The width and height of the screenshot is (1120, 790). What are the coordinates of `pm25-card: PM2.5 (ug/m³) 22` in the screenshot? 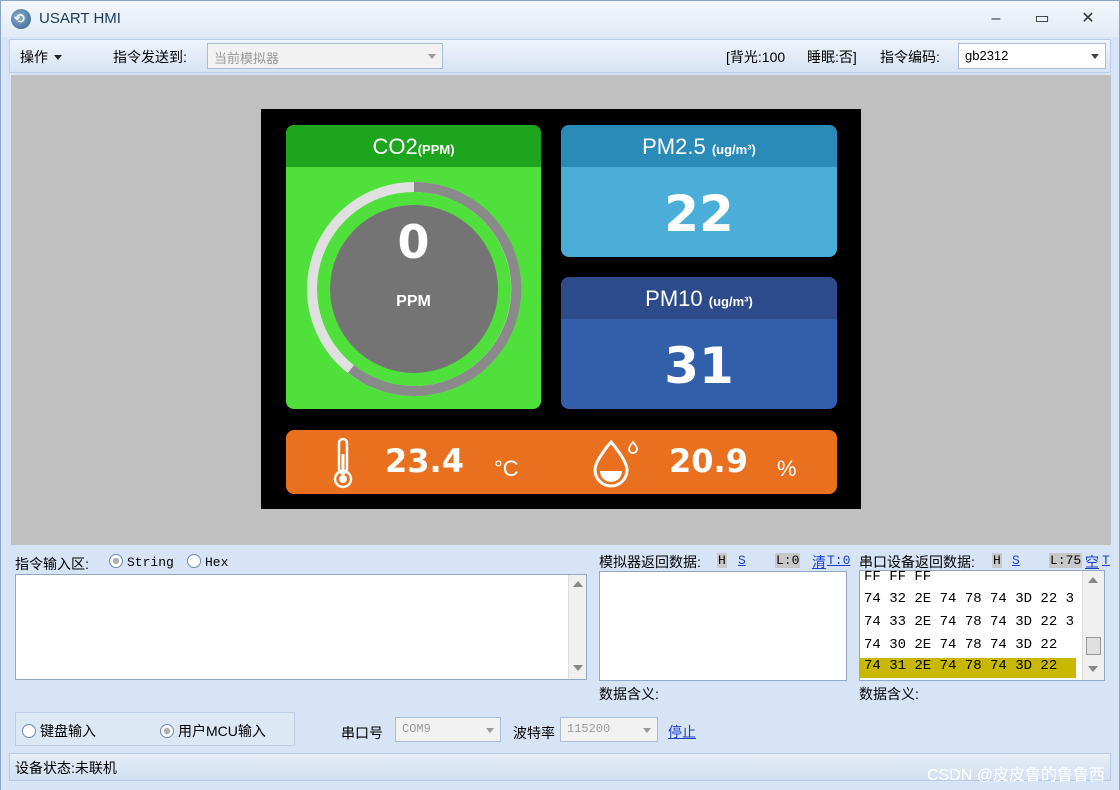 It's located at (699, 191).